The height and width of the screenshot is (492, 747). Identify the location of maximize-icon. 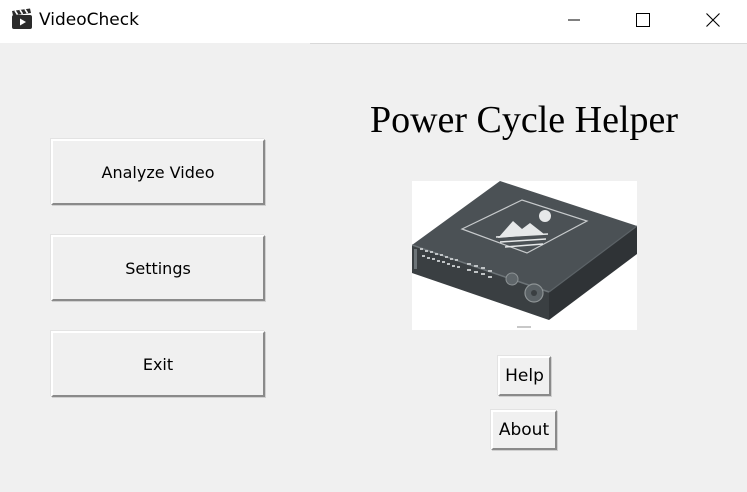
(643, 20).